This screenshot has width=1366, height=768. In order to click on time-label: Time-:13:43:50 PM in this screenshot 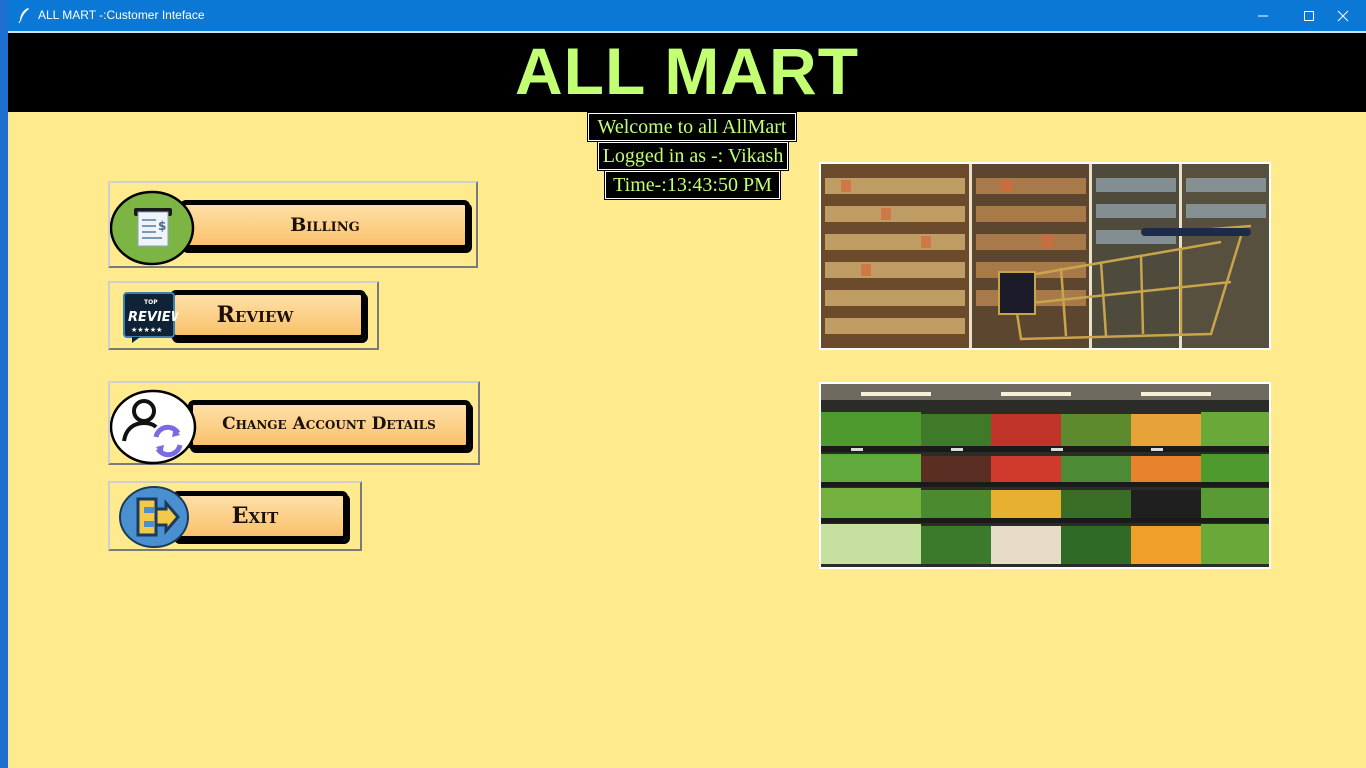, I will do `click(692, 185)`.